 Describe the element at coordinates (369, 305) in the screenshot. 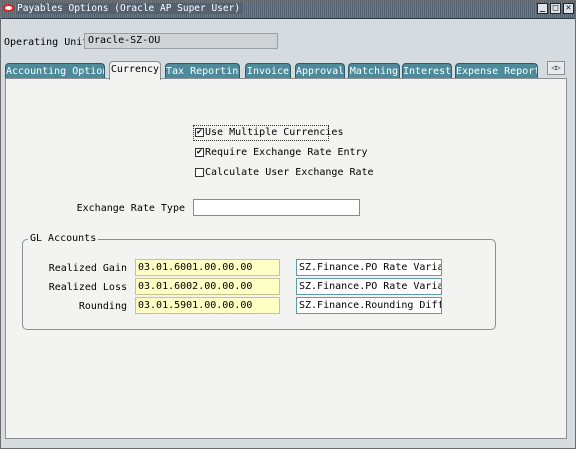

I see `rounding-description: SZ.Finance.Rounding Differe` at that location.